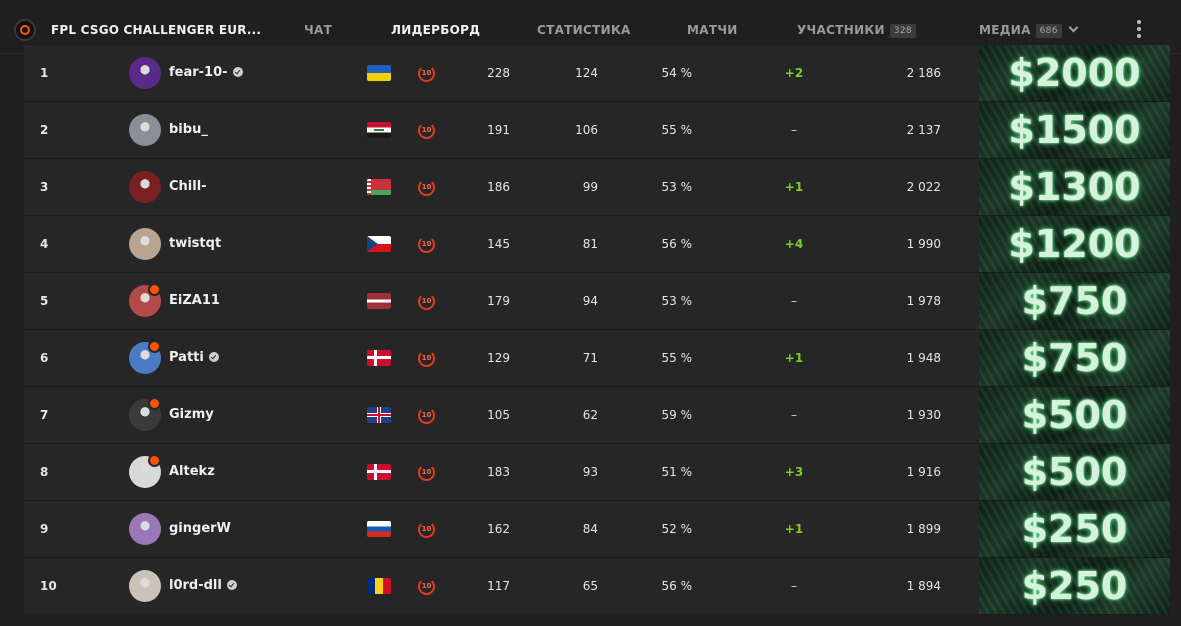  What do you see at coordinates (923, 130) in the screenshot?
I see `elo-cell: 2 137` at bounding box center [923, 130].